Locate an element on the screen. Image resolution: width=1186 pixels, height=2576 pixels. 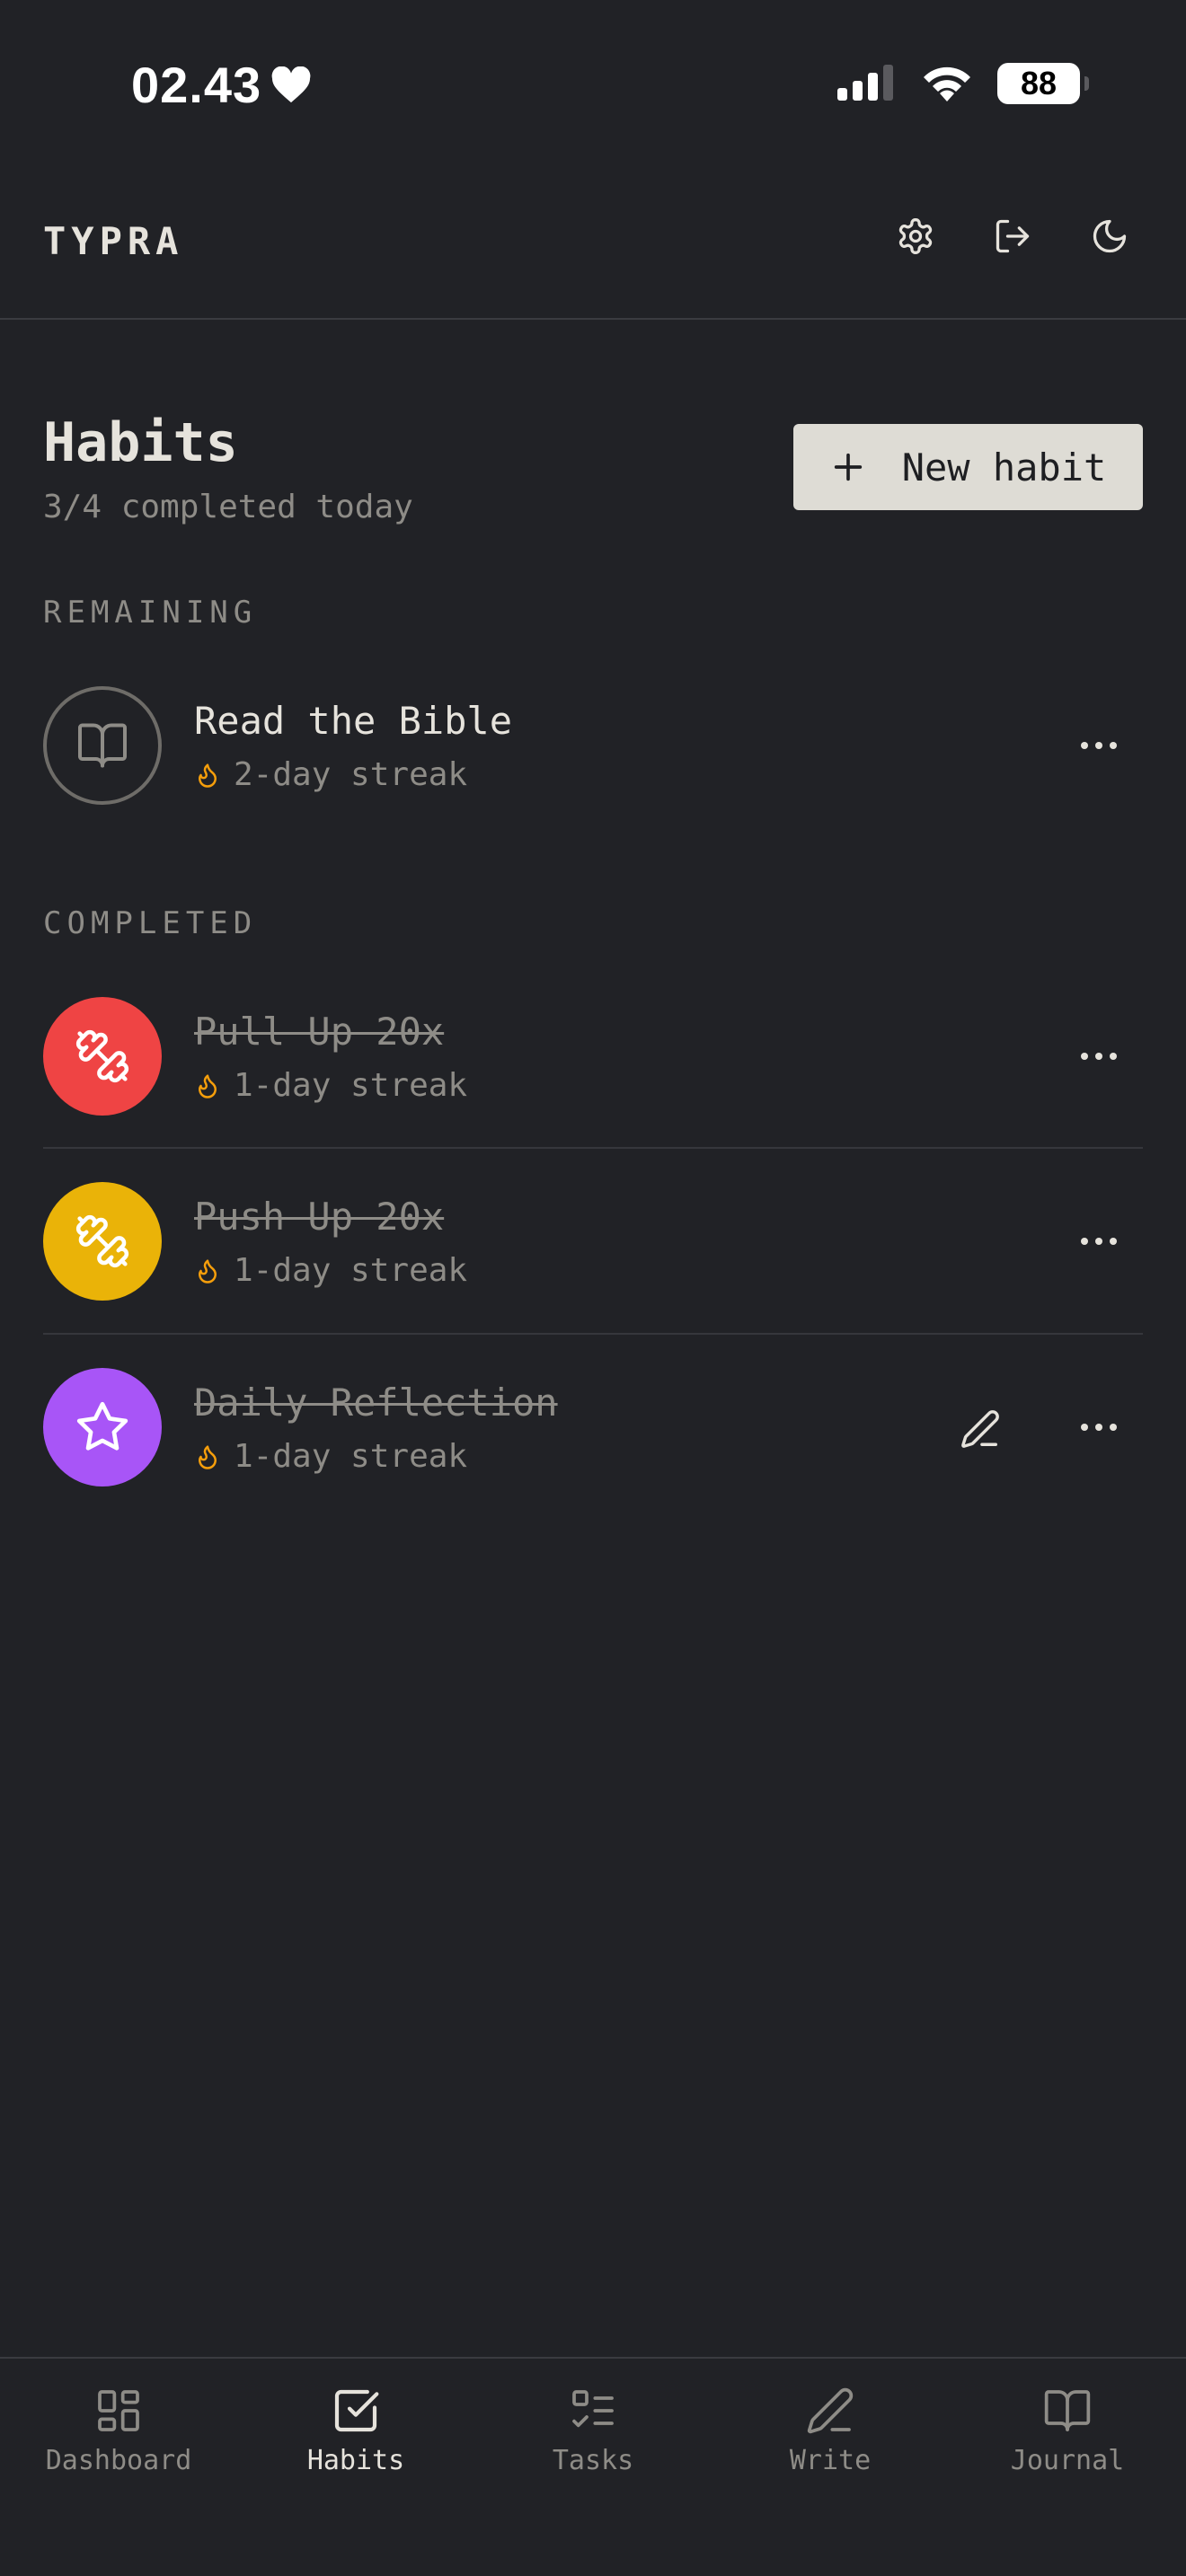
nav-item-dashboard: Dashboard is located at coordinates (118, 2467).